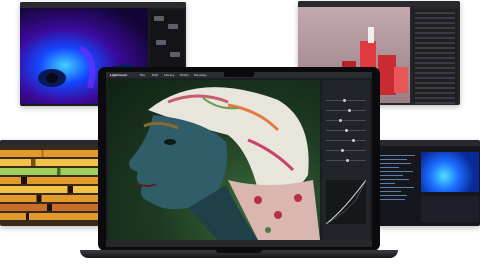 The width and height of the screenshot is (480, 267). What do you see at coordinates (399, 187) in the screenshot?
I see `code-editor` at bounding box center [399, 187].